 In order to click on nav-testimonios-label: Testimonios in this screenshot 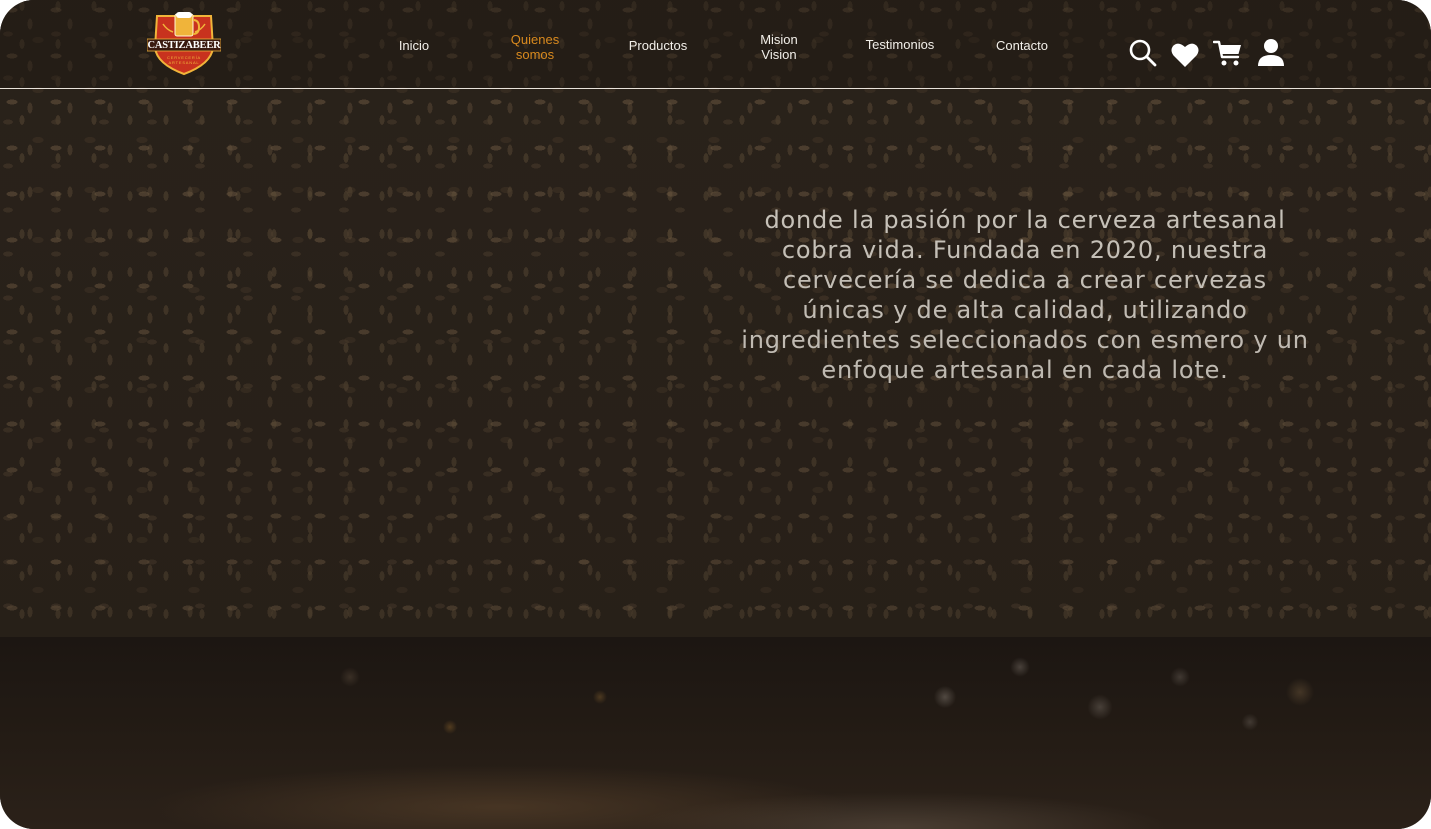, I will do `click(900, 44)`.